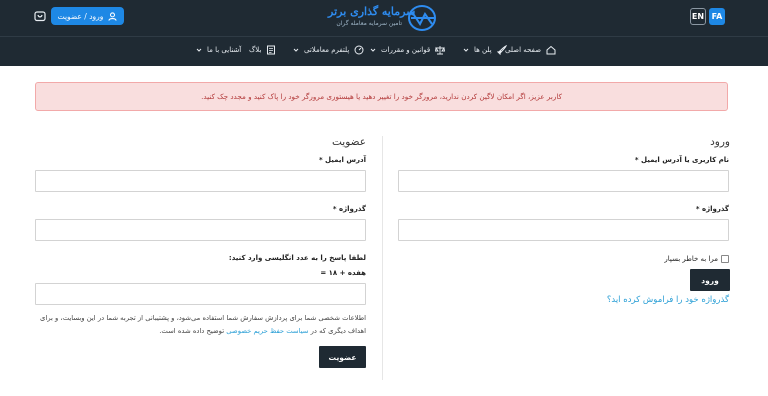  What do you see at coordinates (698, 16) in the screenshot?
I see `lang-en-button: EN` at bounding box center [698, 16].